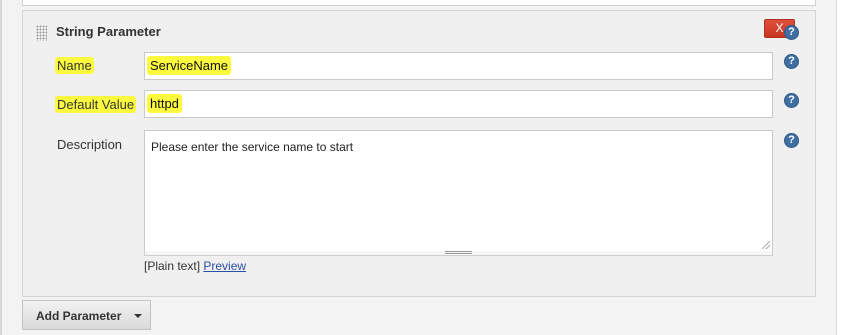 This screenshot has height=335, width=863. What do you see at coordinates (252, 147) in the screenshot?
I see `description-text: Please enter the service name to start` at bounding box center [252, 147].